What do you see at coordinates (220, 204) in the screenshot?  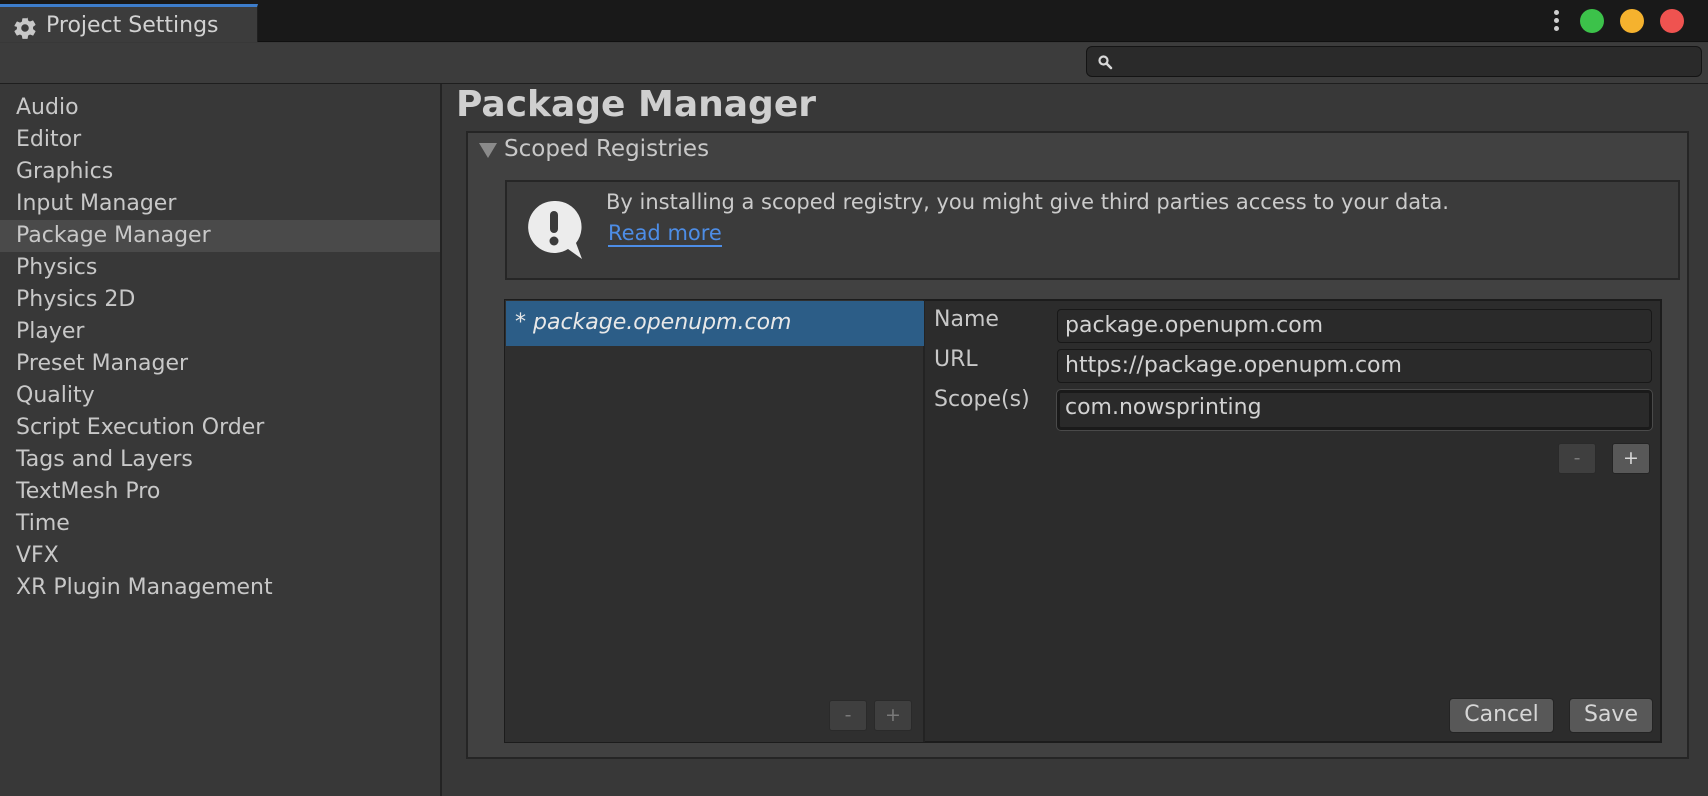 I see `sidebar-item-input-manager: Input Manager` at bounding box center [220, 204].